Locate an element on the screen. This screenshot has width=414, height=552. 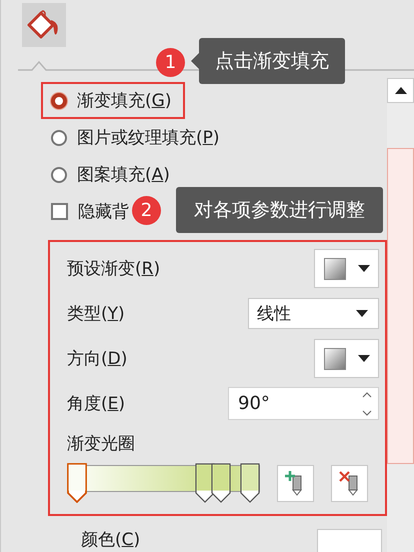
scroll-up-button is located at coordinates (400, 90).